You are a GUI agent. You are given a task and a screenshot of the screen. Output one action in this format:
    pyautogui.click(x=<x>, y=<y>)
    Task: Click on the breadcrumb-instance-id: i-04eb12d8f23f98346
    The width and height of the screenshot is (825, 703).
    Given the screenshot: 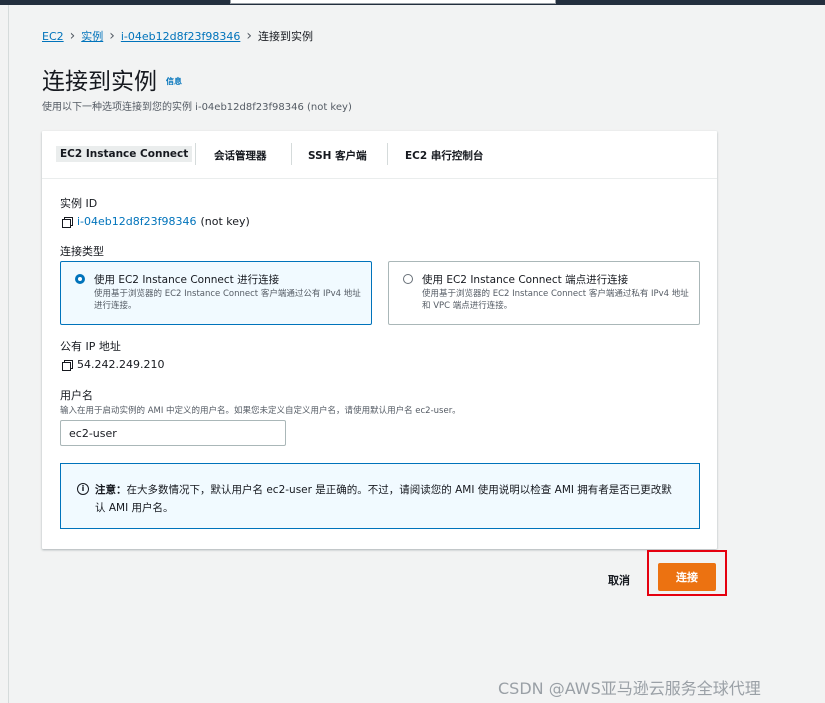 What is the action you would take?
    pyautogui.click(x=181, y=36)
    